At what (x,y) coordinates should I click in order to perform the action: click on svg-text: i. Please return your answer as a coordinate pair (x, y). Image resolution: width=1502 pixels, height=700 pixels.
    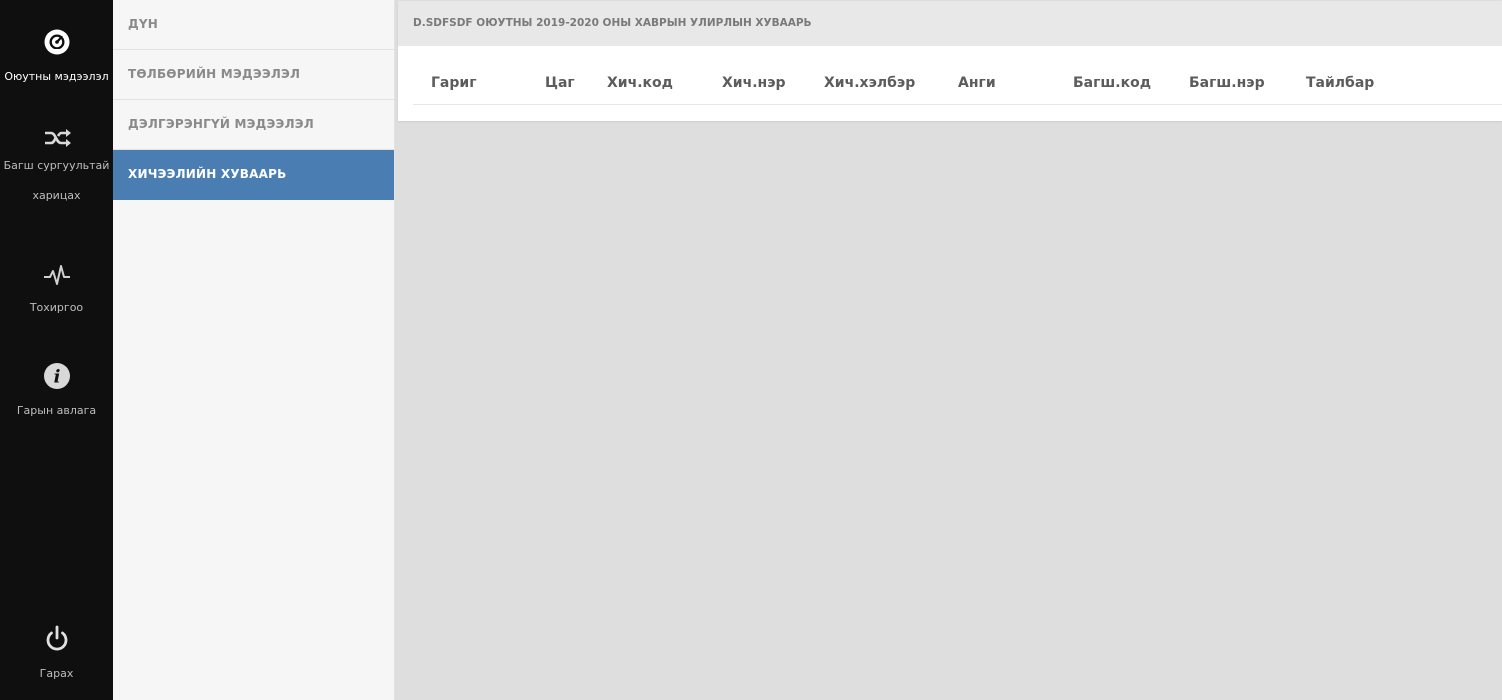
    Looking at the image, I should click on (56, 377).